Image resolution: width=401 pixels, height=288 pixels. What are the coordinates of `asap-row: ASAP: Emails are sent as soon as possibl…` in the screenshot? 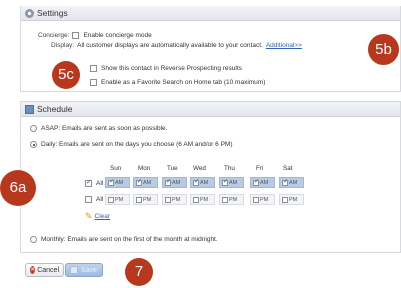 It's located at (98, 128).